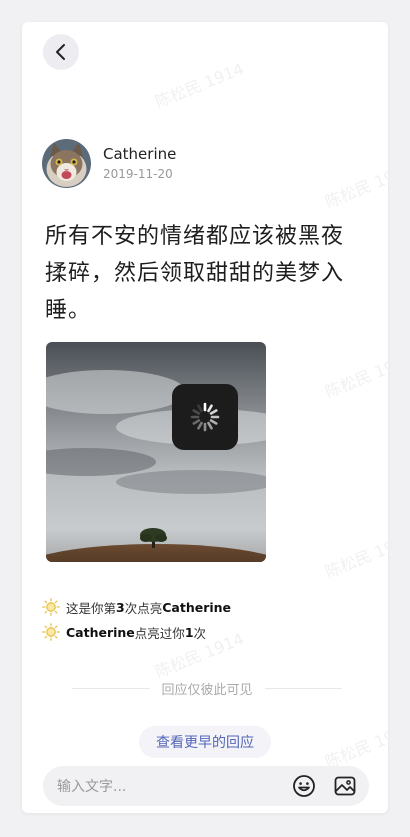 The image size is (410, 837). Describe the element at coordinates (138, 174) in the screenshot. I see `post-date: 2019-11-20` at that location.